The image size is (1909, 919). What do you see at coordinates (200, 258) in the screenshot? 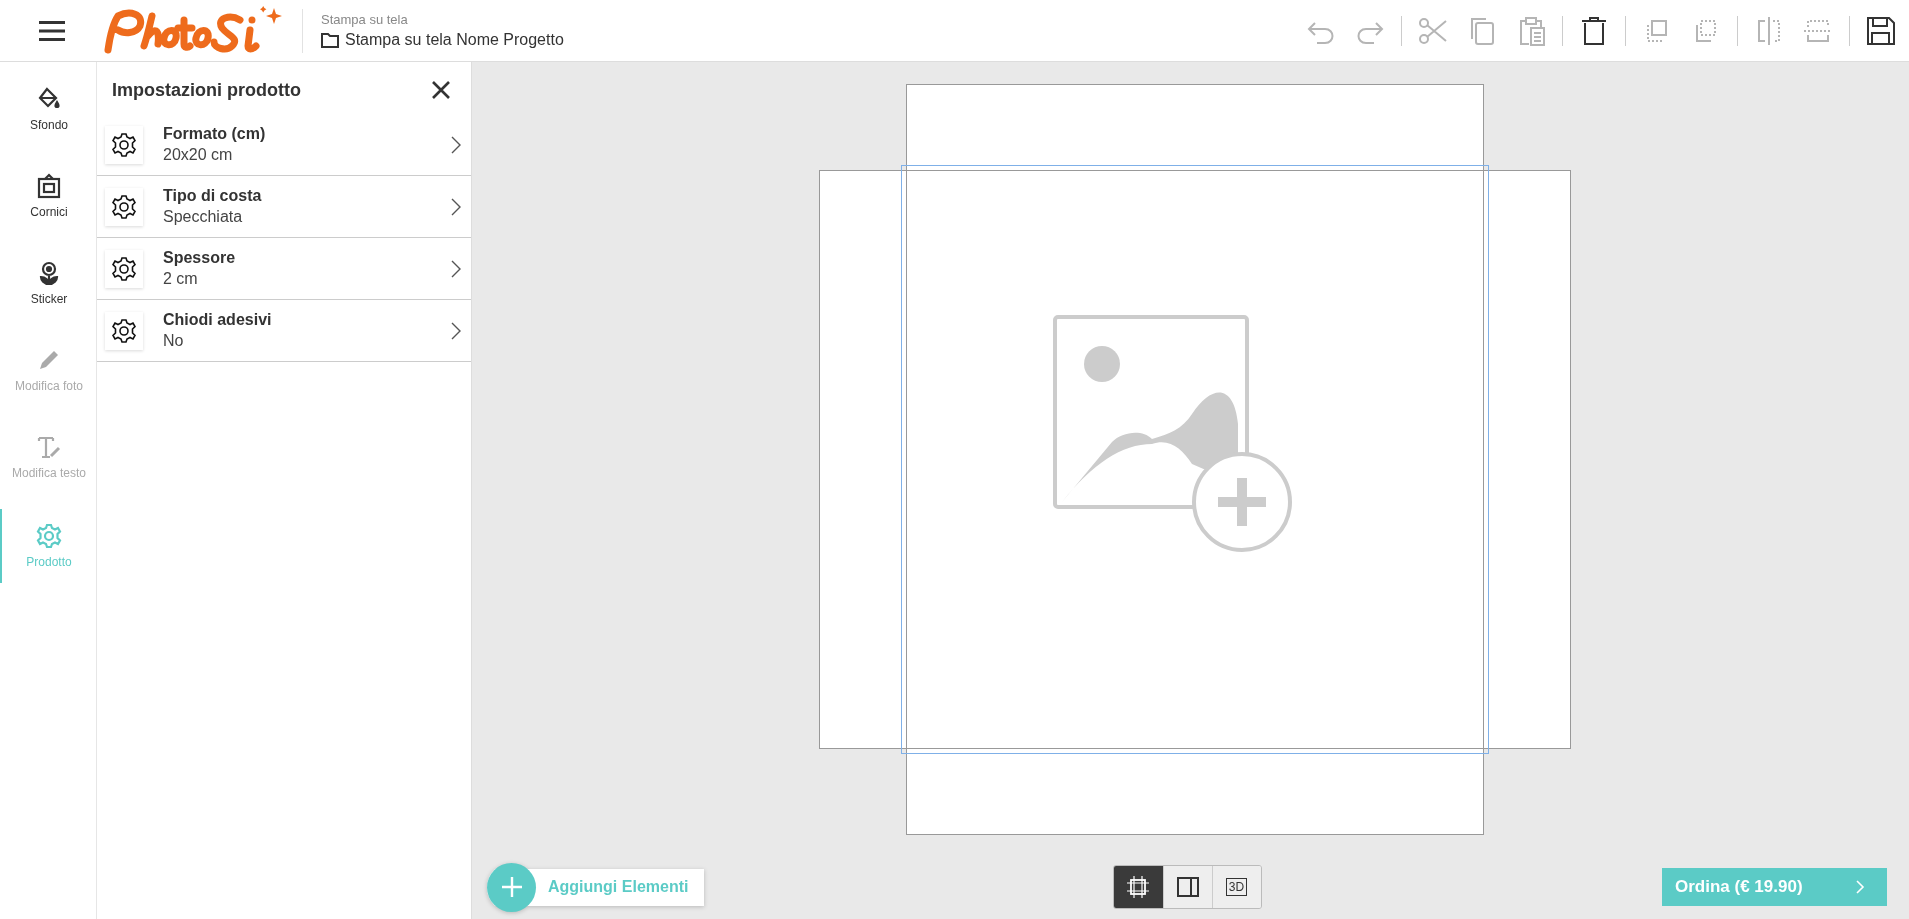
I see `setting-label: Spessore` at bounding box center [200, 258].